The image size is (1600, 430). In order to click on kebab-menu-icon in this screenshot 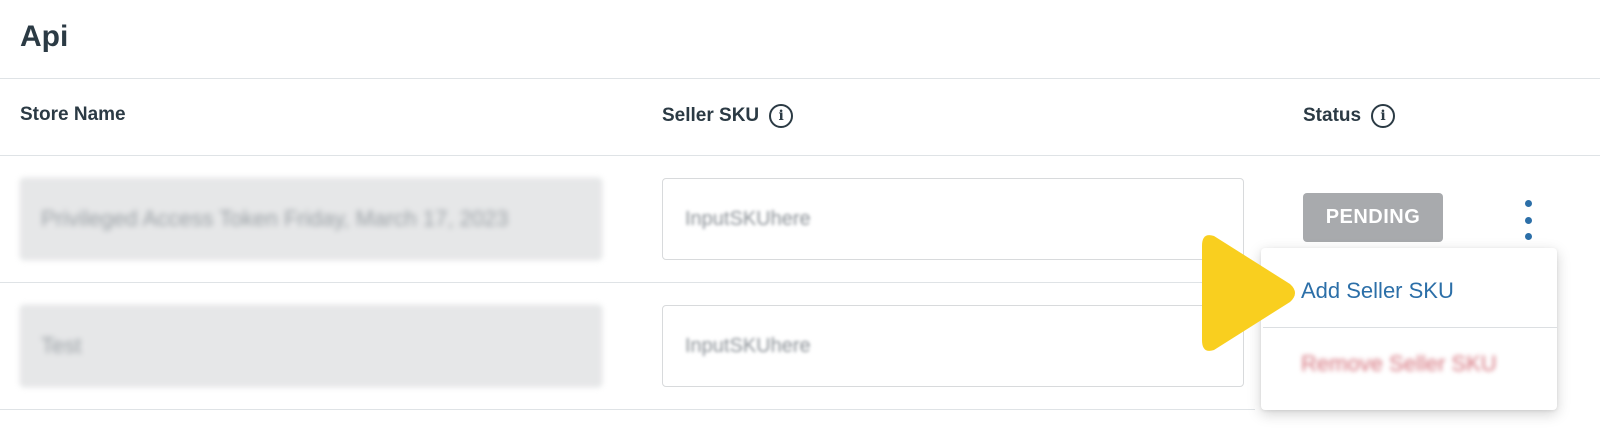, I will do `click(1528, 220)`.